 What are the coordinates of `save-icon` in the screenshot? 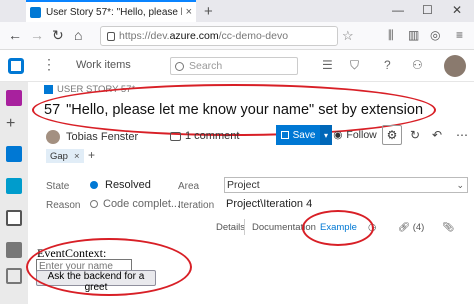 It's located at (284, 135).